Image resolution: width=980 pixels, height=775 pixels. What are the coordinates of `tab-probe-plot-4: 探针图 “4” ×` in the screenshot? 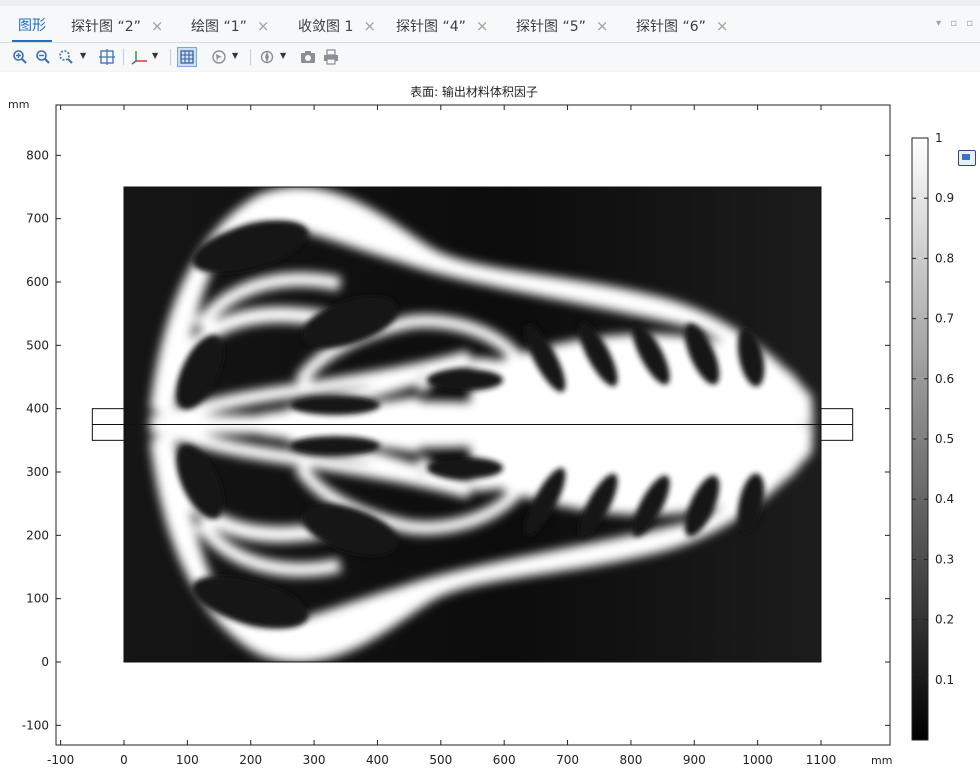 It's located at (442, 24).